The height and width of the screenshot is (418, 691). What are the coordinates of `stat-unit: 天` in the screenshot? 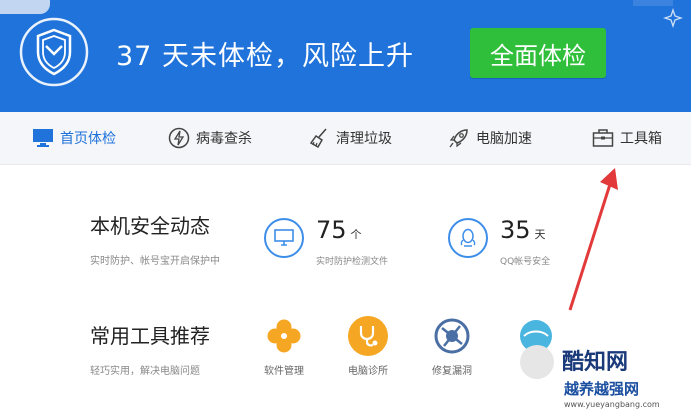 It's located at (540, 234).